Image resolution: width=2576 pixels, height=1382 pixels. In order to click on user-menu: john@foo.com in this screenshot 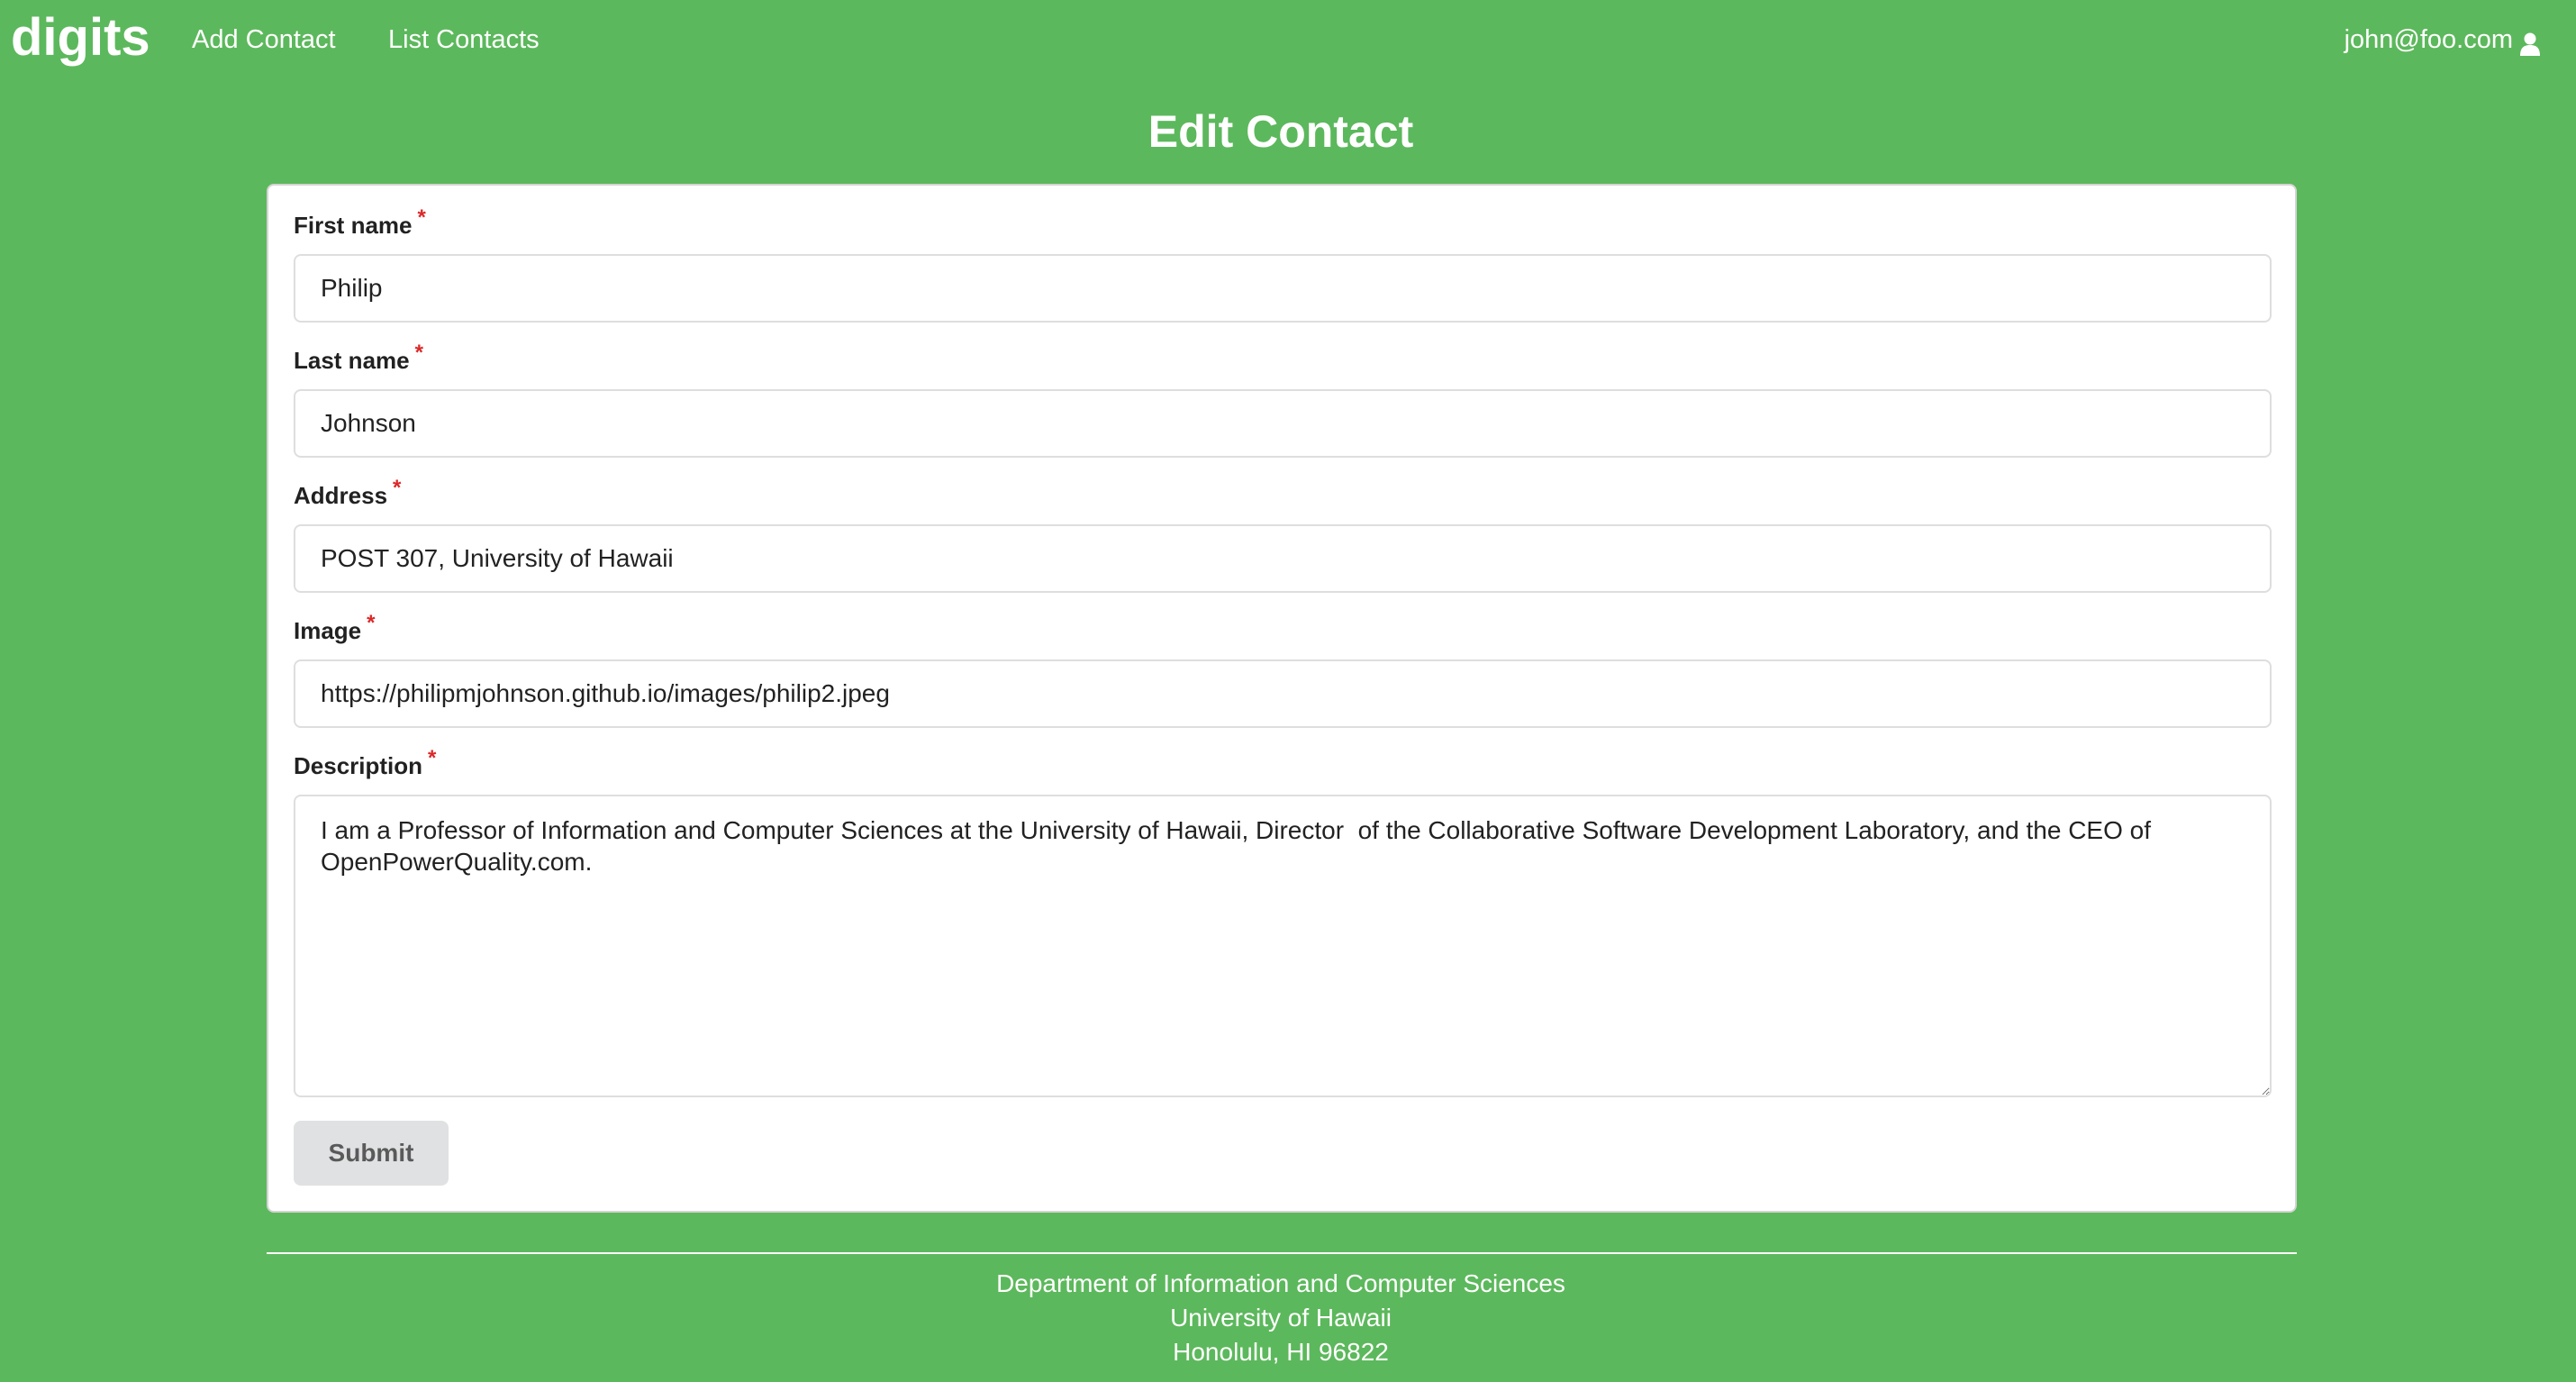, I will do `click(2442, 39)`.